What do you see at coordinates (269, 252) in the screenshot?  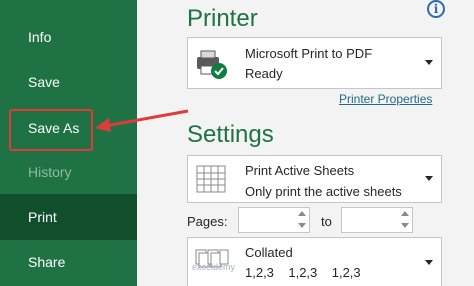 I see `collation-label: Collated` at bounding box center [269, 252].